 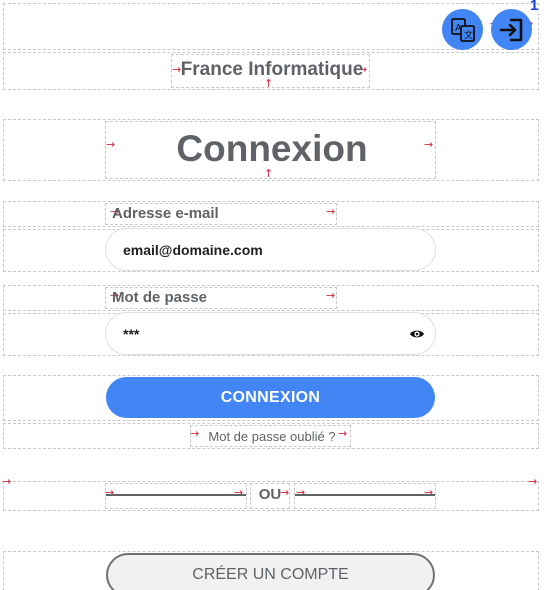 What do you see at coordinates (417, 334) in the screenshot?
I see `eye-icon` at bounding box center [417, 334].